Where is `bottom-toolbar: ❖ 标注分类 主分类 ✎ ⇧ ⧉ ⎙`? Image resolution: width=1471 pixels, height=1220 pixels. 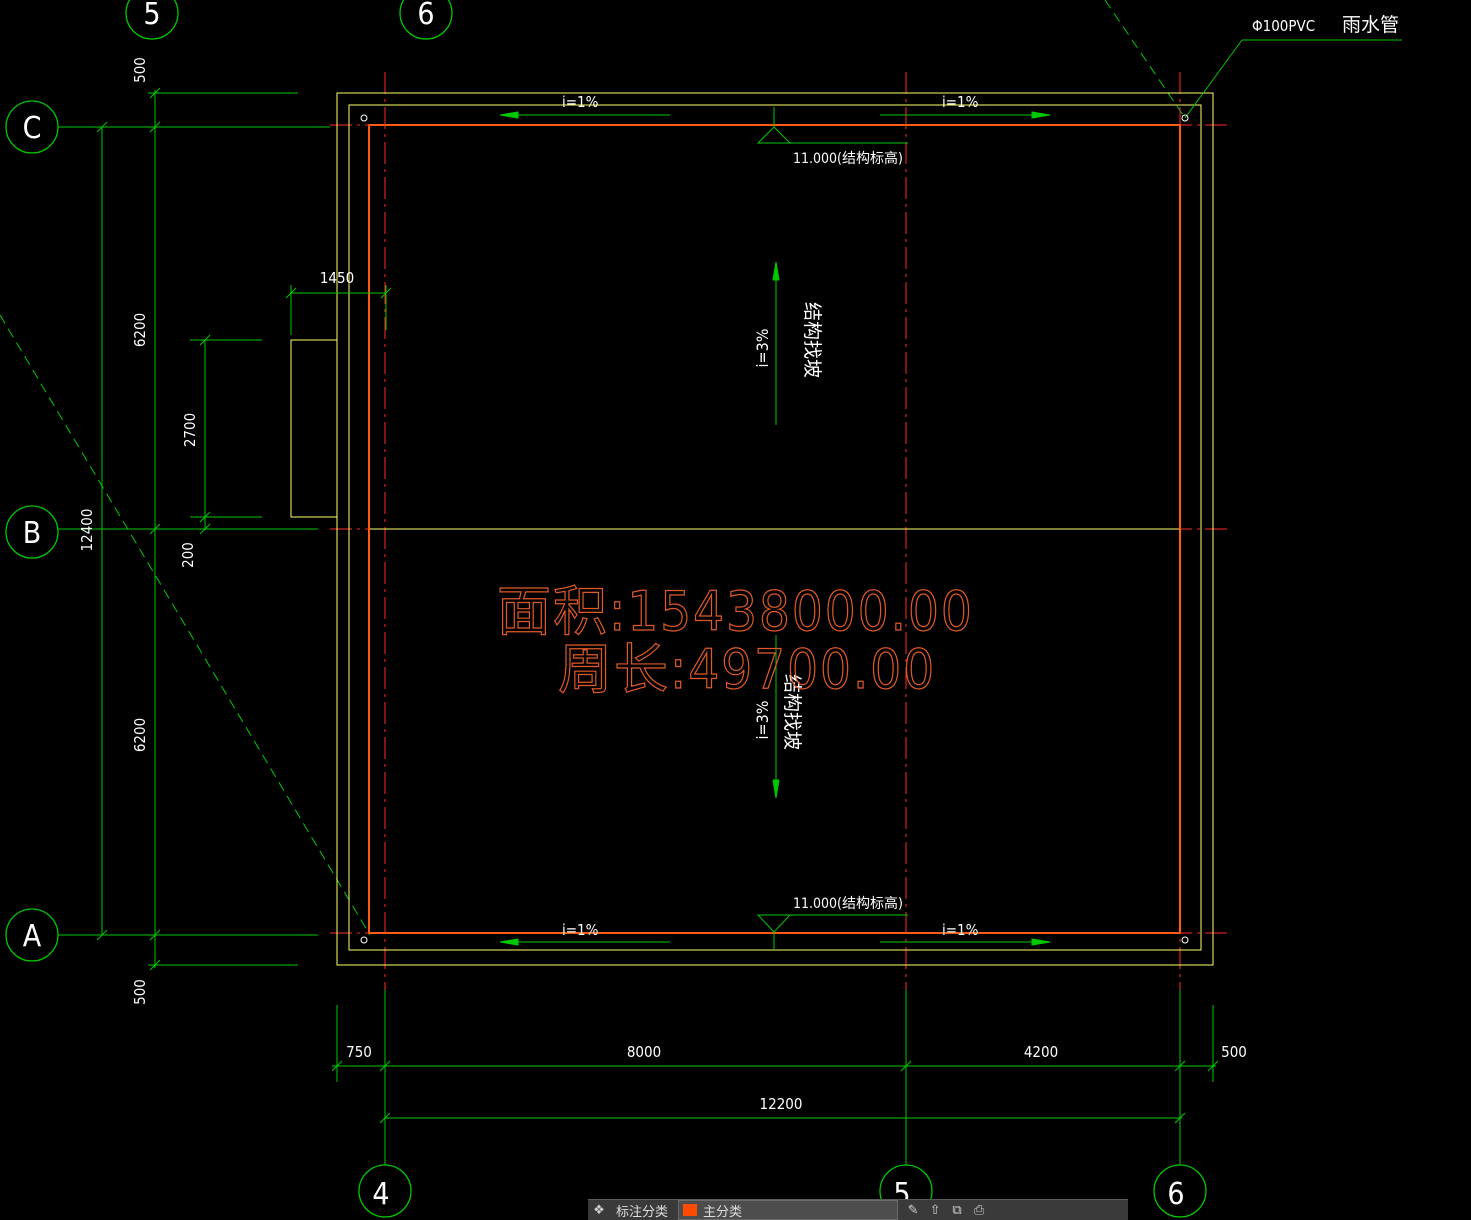 bottom-toolbar: ❖ 标注分类 主分类 ✎ ⇧ ⧉ ⎙ is located at coordinates (858, 1209).